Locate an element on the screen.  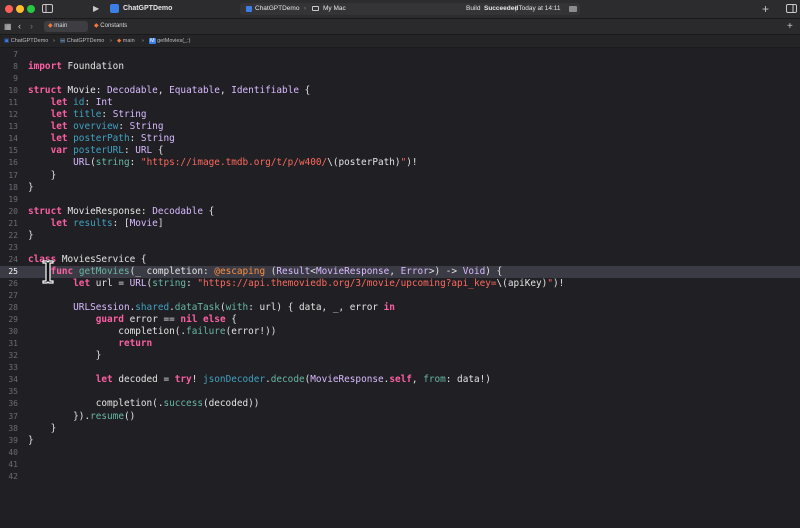
code-text: var posterURL: URL { is located at coordinates (96, 151).